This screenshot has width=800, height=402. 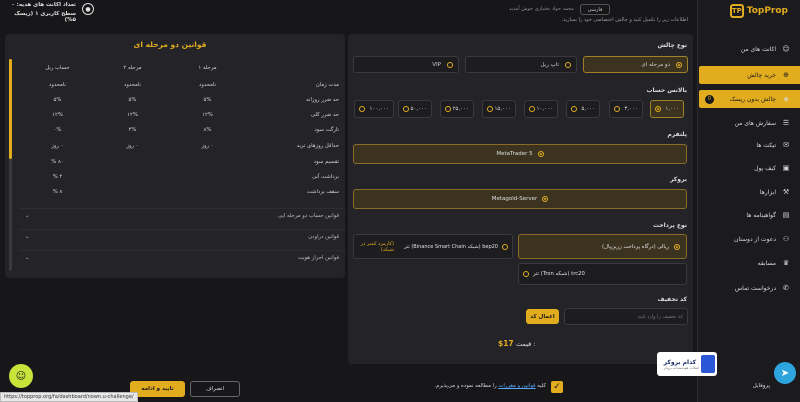 What do you see at coordinates (785, 373) in the screenshot?
I see `telegram-icon: ➤` at bounding box center [785, 373].